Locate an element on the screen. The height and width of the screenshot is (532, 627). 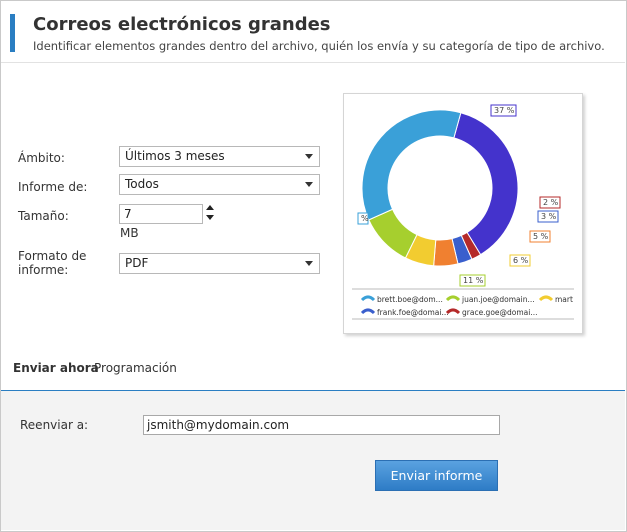
forward-email-input: jsmith@mydomain.com is located at coordinates (321, 425).